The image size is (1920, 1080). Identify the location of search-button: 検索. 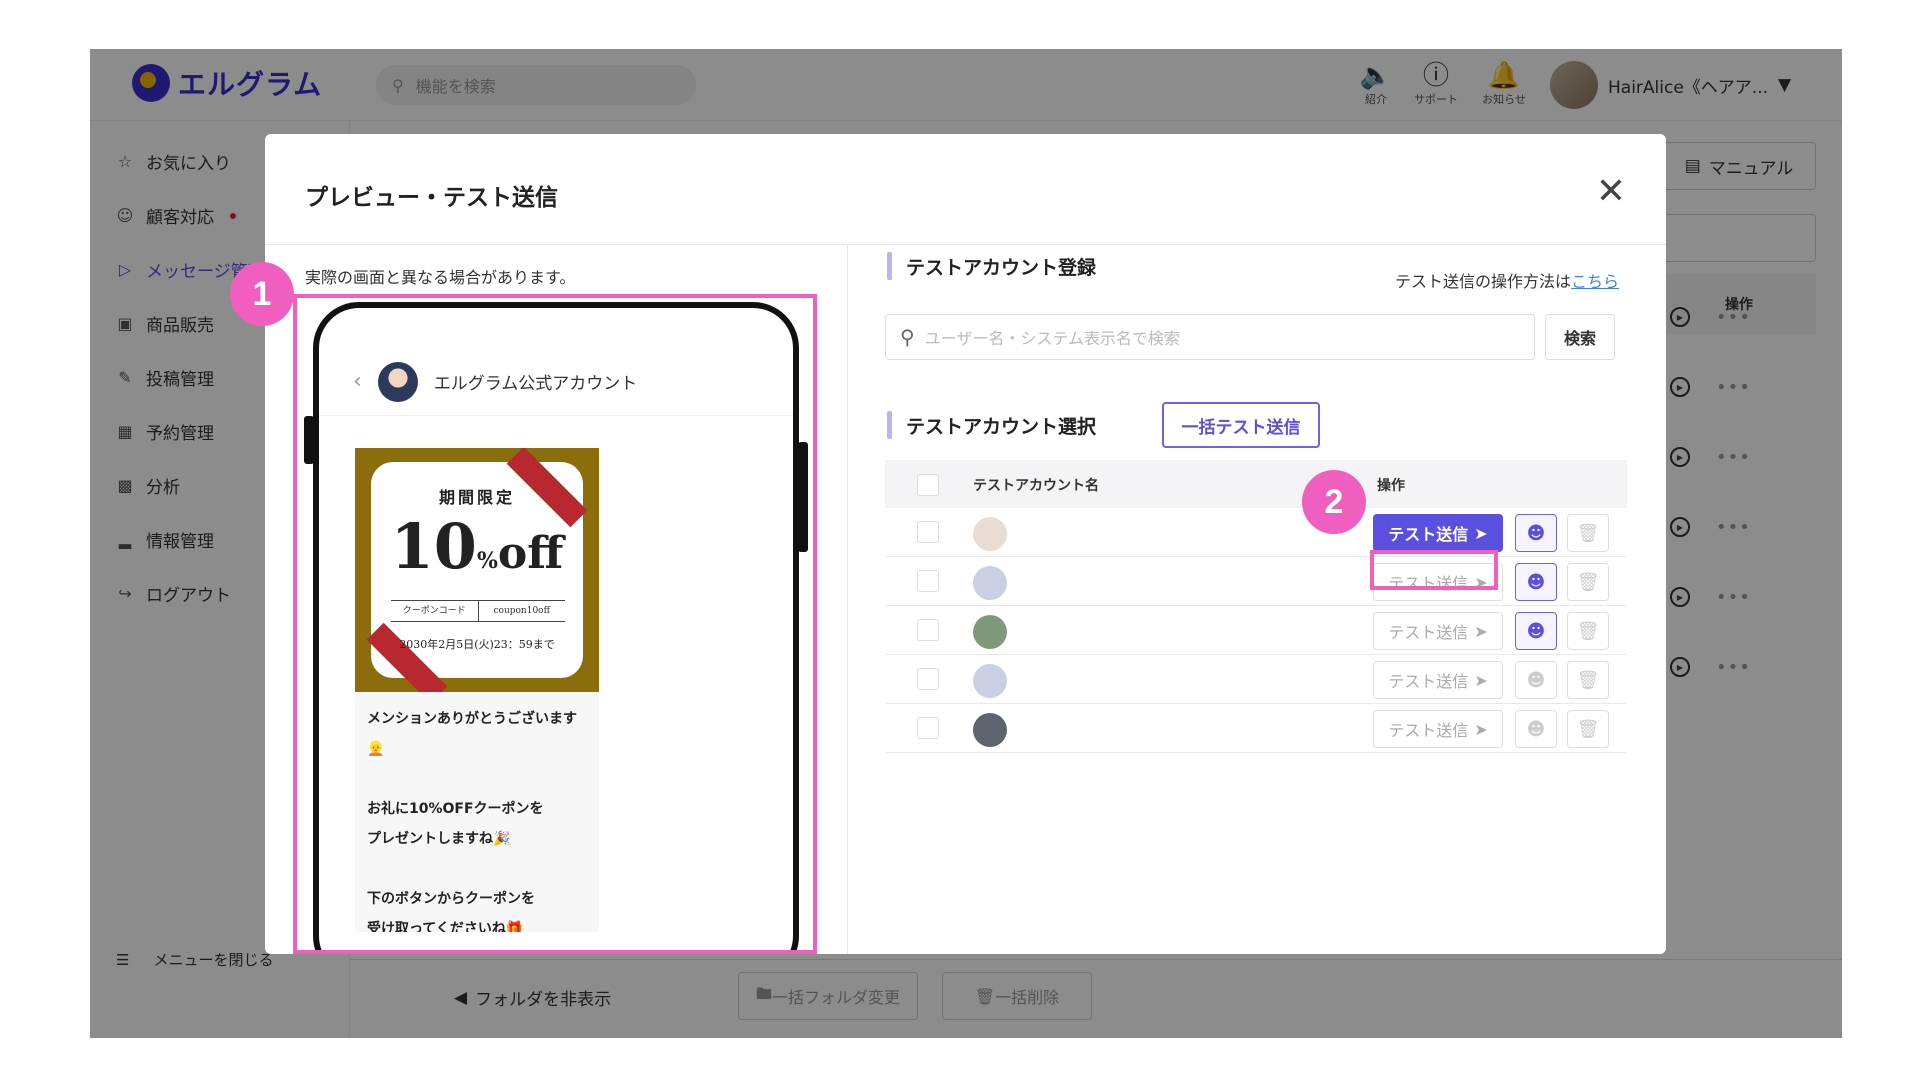
(1580, 337).